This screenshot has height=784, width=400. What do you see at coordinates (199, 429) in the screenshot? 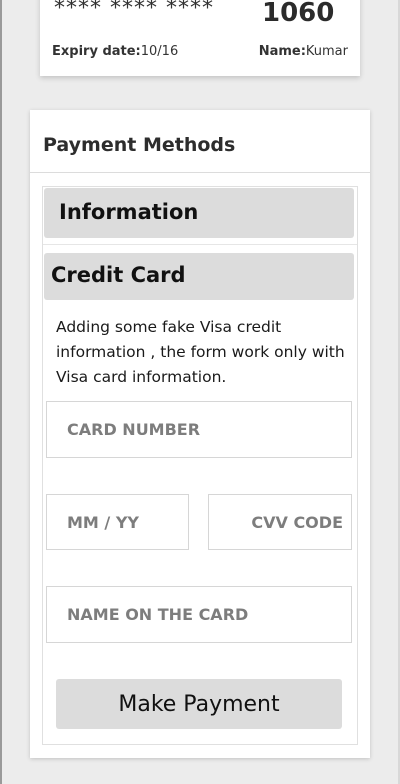
I see `card-number-input` at bounding box center [199, 429].